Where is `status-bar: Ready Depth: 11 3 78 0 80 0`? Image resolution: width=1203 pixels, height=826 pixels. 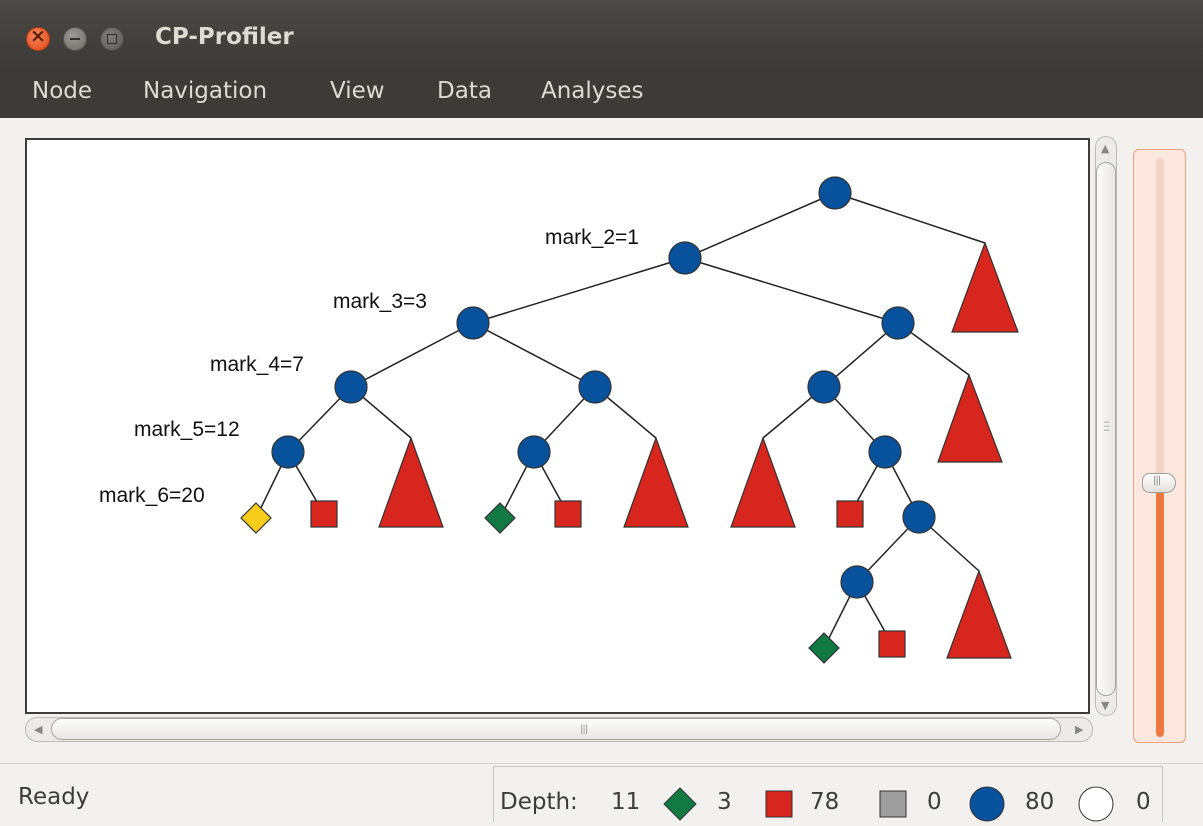 status-bar: Ready Depth: 11 3 78 0 80 0 is located at coordinates (601, 792).